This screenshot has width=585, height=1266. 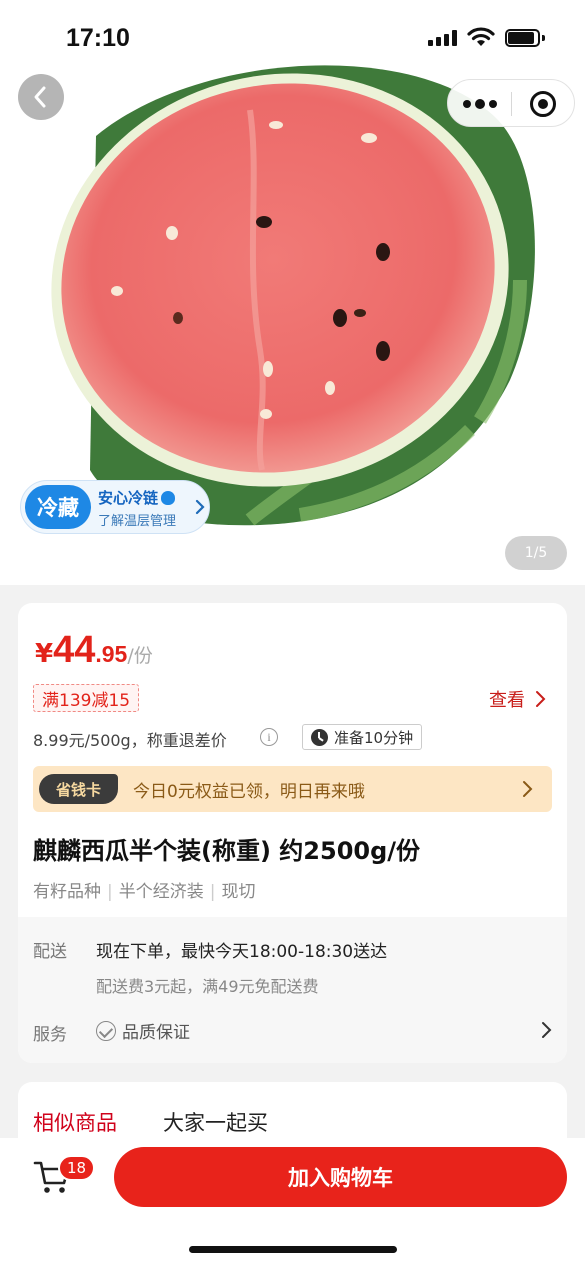 I want to click on view-label: 查看, so click(x=507, y=700).